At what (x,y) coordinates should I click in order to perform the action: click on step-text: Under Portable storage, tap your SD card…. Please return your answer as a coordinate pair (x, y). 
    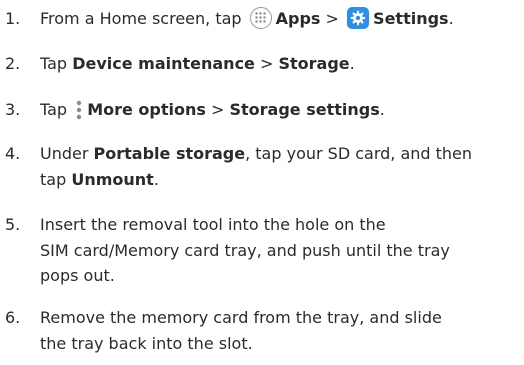
    Looking at the image, I should click on (282, 166).